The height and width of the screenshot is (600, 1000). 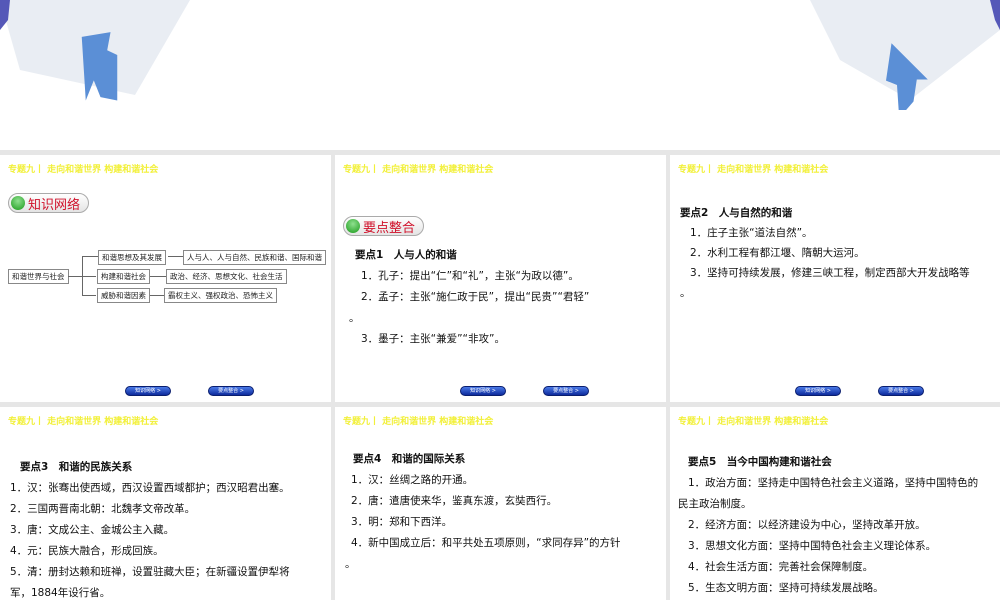 I want to click on section-pill: 要点整合, so click(x=384, y=226).